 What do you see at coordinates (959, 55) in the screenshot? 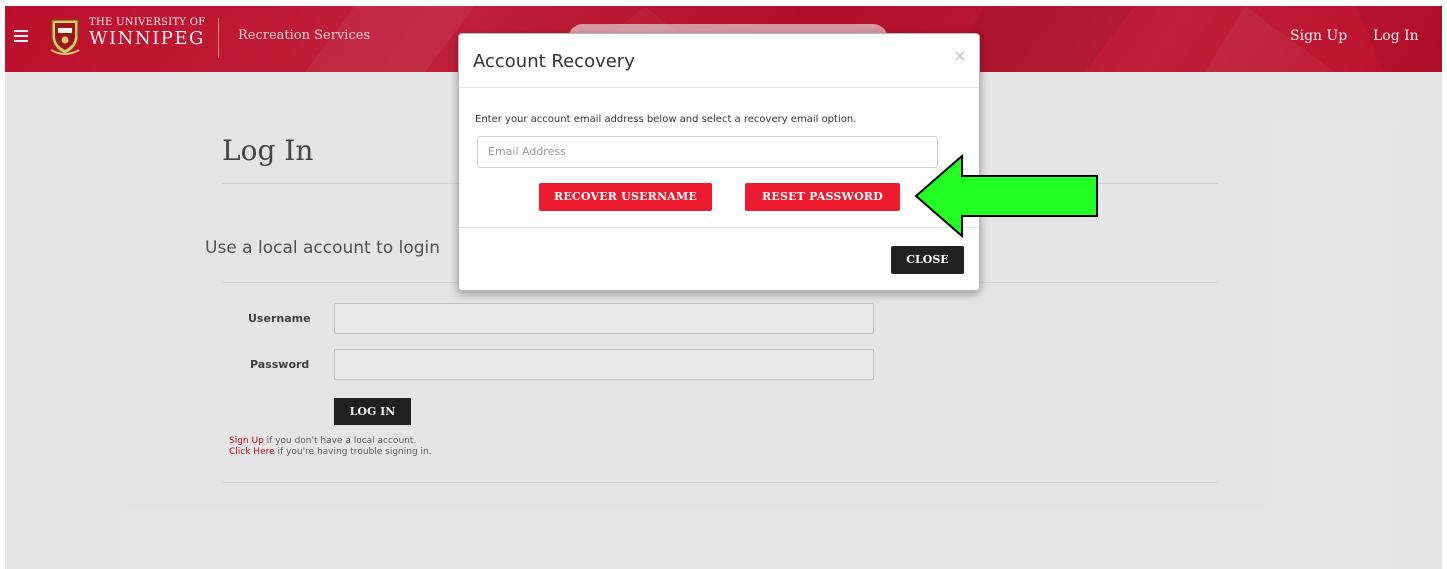
I see `close-icon: ×` at bounding box center [959, 55].